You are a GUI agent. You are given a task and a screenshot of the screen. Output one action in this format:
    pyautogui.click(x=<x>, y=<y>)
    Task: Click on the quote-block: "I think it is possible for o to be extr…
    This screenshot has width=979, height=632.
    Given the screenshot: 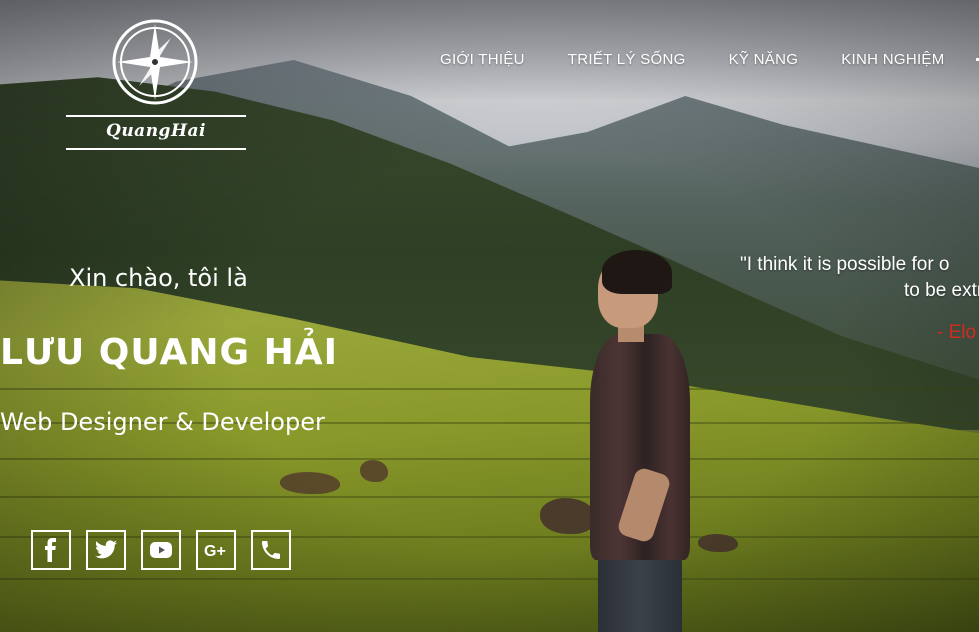 What is the action you would take?
    pyautogui.click(x=859, y=278)
    